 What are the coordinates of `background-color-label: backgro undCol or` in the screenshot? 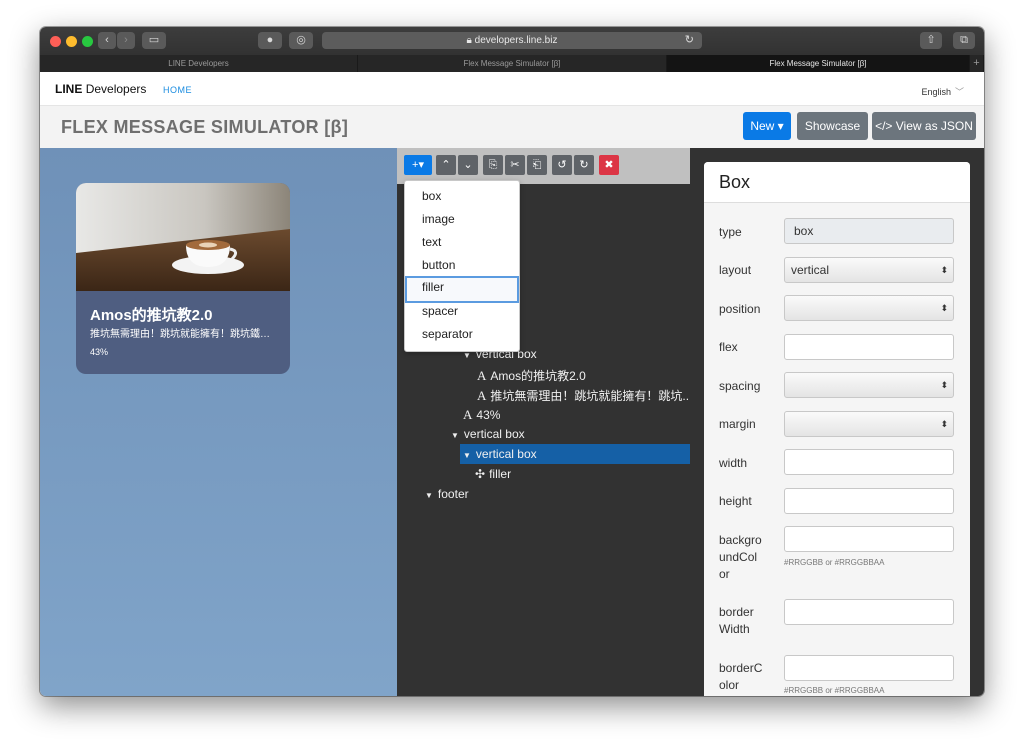 It's located at (740, 557).